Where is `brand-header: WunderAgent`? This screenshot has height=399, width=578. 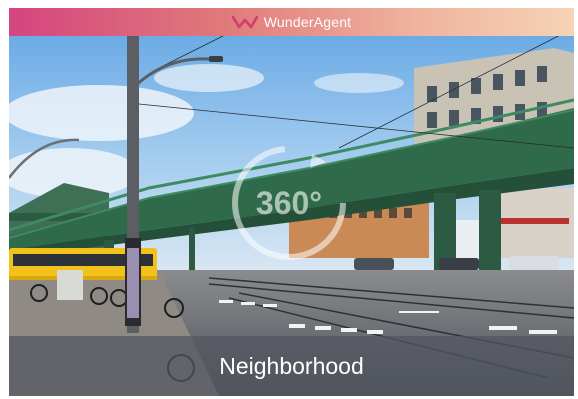 brand-header: WunderAgent is located at coordinates (291, 22).